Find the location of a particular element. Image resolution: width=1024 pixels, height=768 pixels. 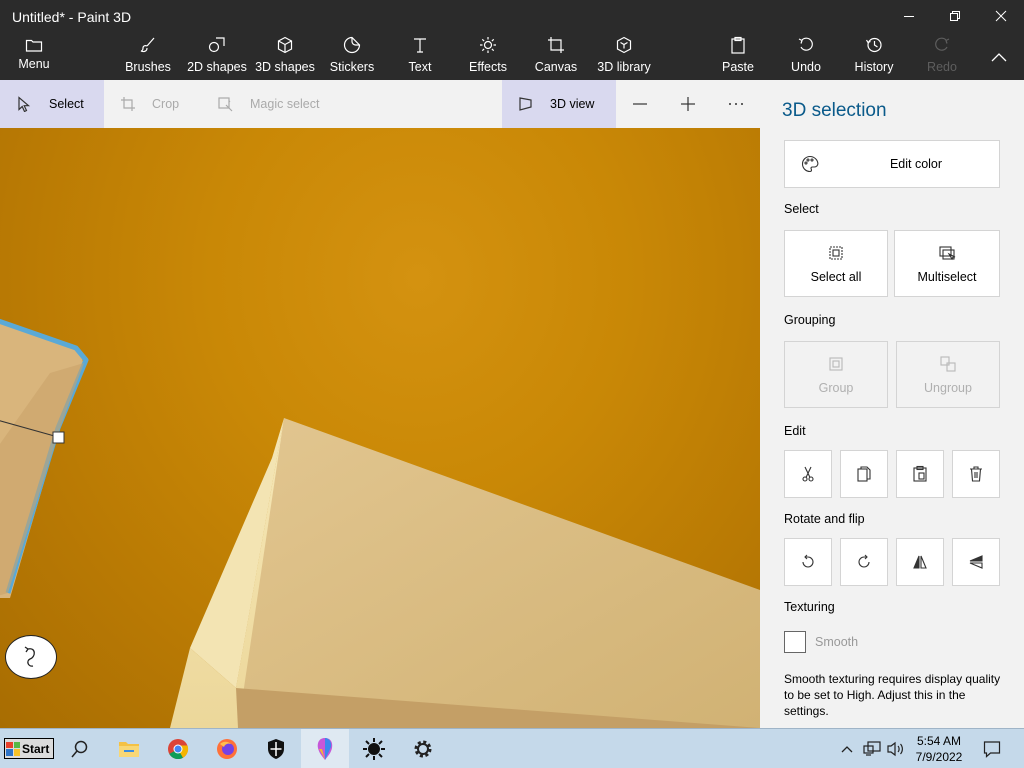

minimize-icon is located at coordinates (909, 16).